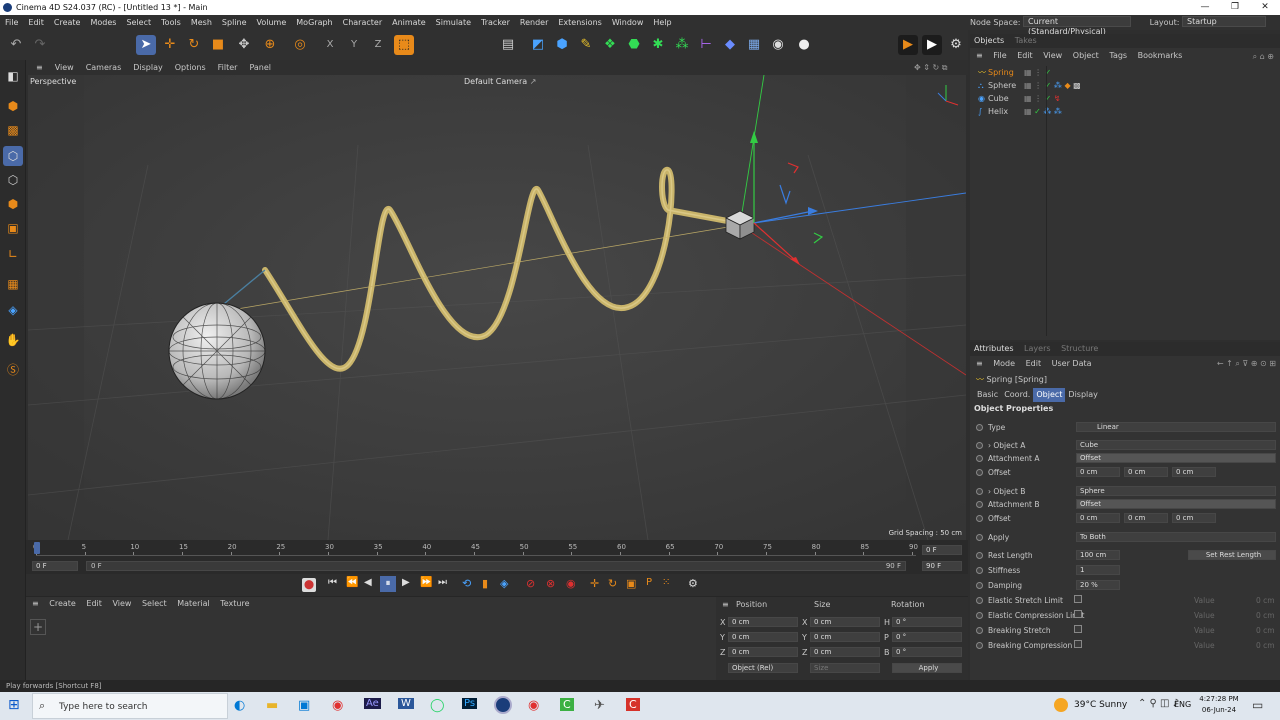 This screenshot has height=720, width=1280. Describe the element at coordinates (103, 22) in the screenshot. I see `menu-modes: Modes` at that location.